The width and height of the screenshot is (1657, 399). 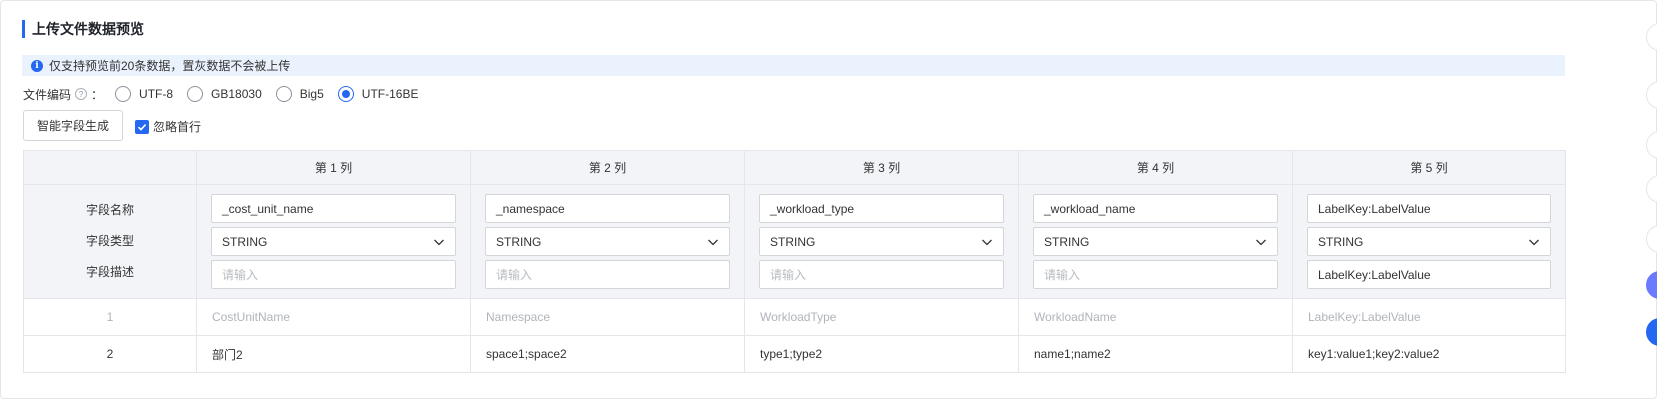 I want to click on encoding-option-gb18030: GB18030, so click(x=224, y=94).